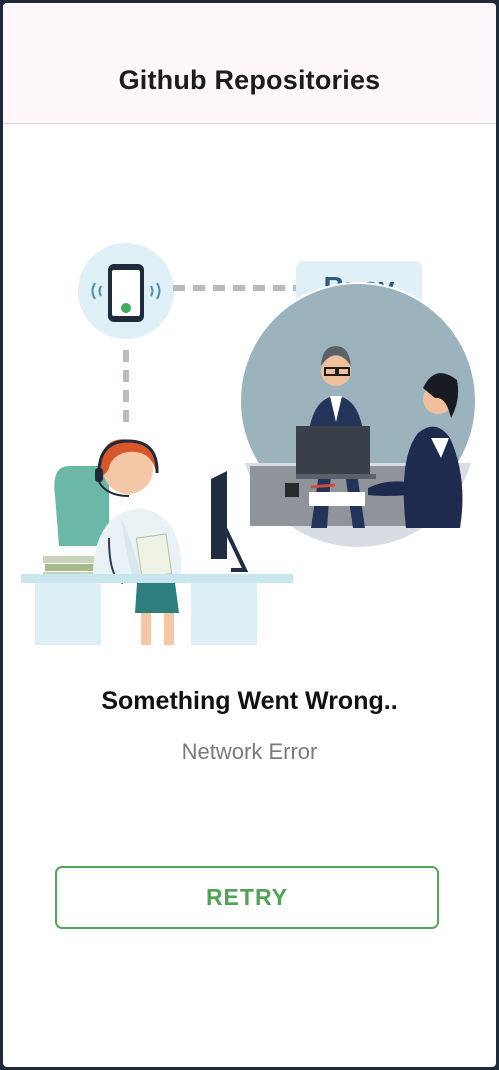  What do you see at coordinates (249, 701) in the screenshot?
I see `error-title: Something Went Wrong..` at bounding box center [249, 701].